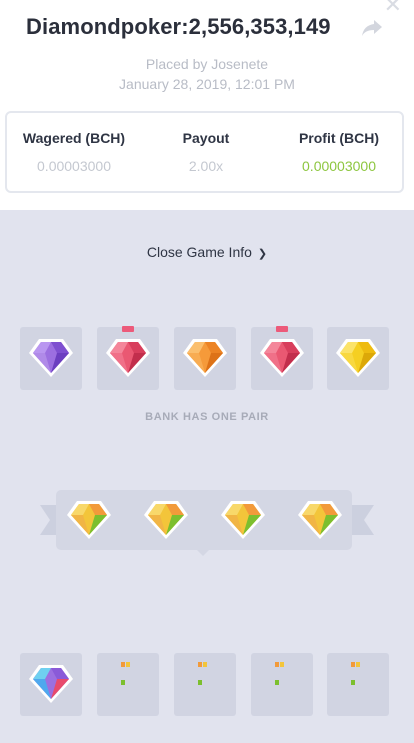  What do you see at coordinates (206, 138) in the screenshot?
I see `payout-label: Payout` at bounding box center [206, 138].